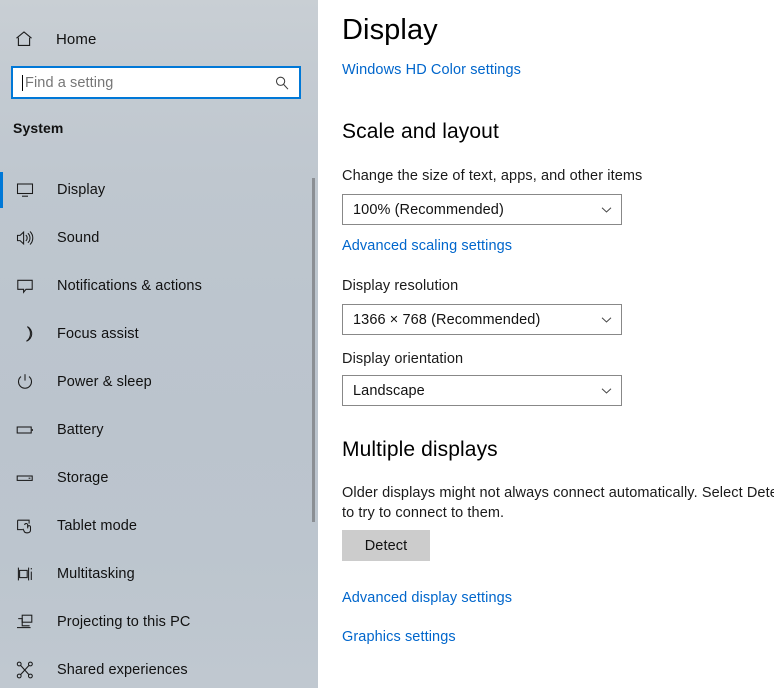 This screenshot has width=774, height=688. Describe the element at coordinates (482, 390) in the screenshot. I see `orientation-dropdown: Landscape` at that location.